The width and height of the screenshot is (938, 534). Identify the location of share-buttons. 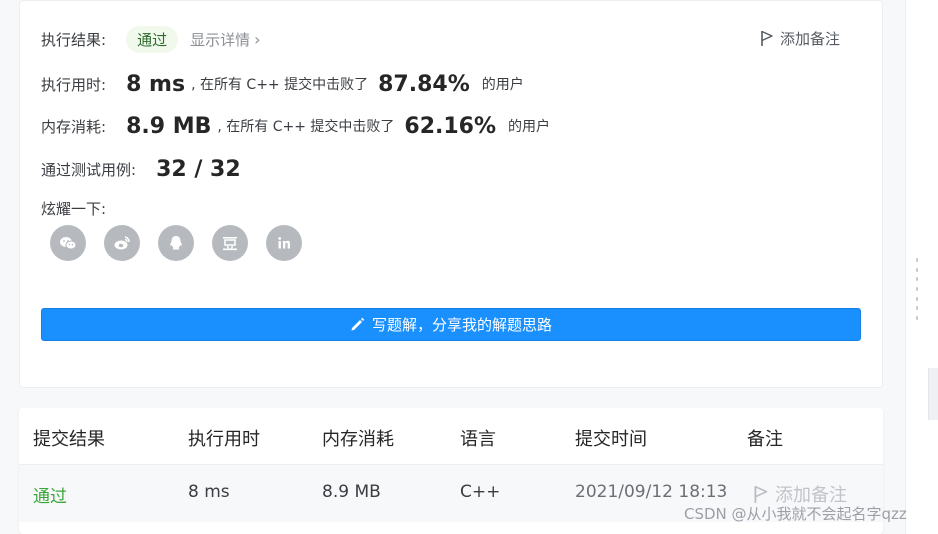
(176, 243).